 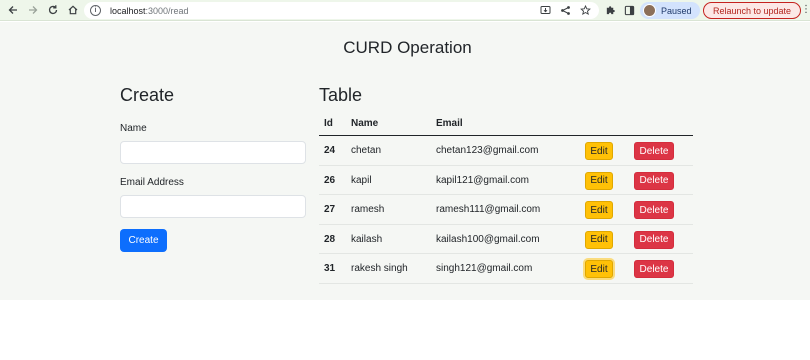 I want to click on profile-chip: Paused, so click(x=670, y=10).